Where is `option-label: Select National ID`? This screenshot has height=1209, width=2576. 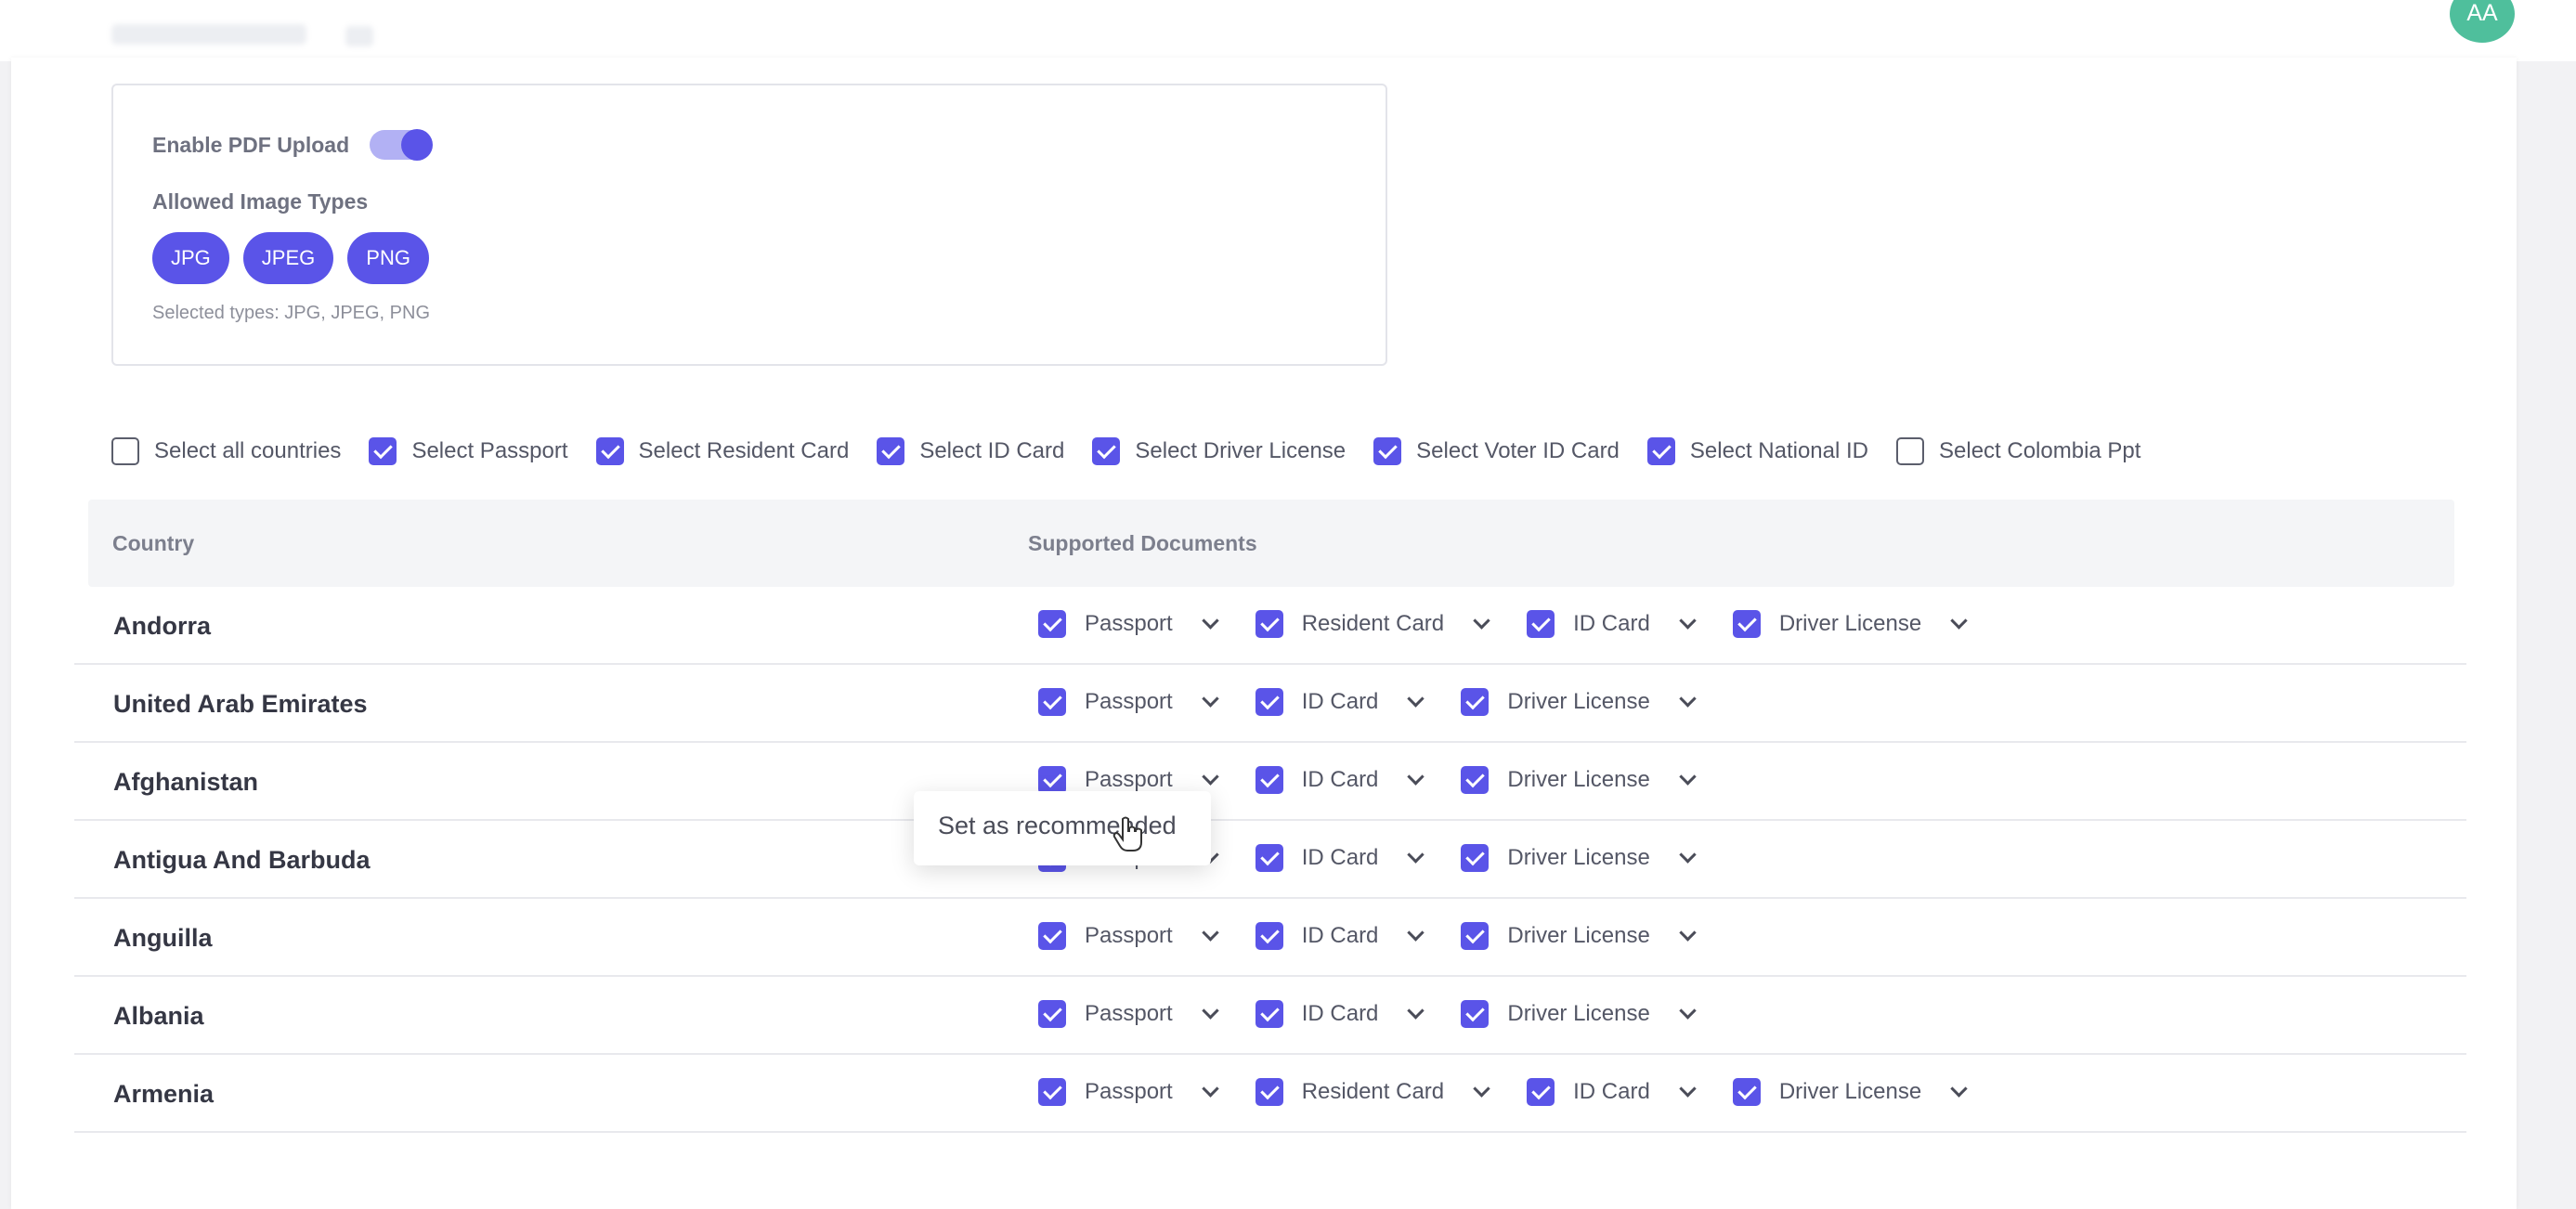
option-label: Select National ID is located at coordinates (1778, 450).